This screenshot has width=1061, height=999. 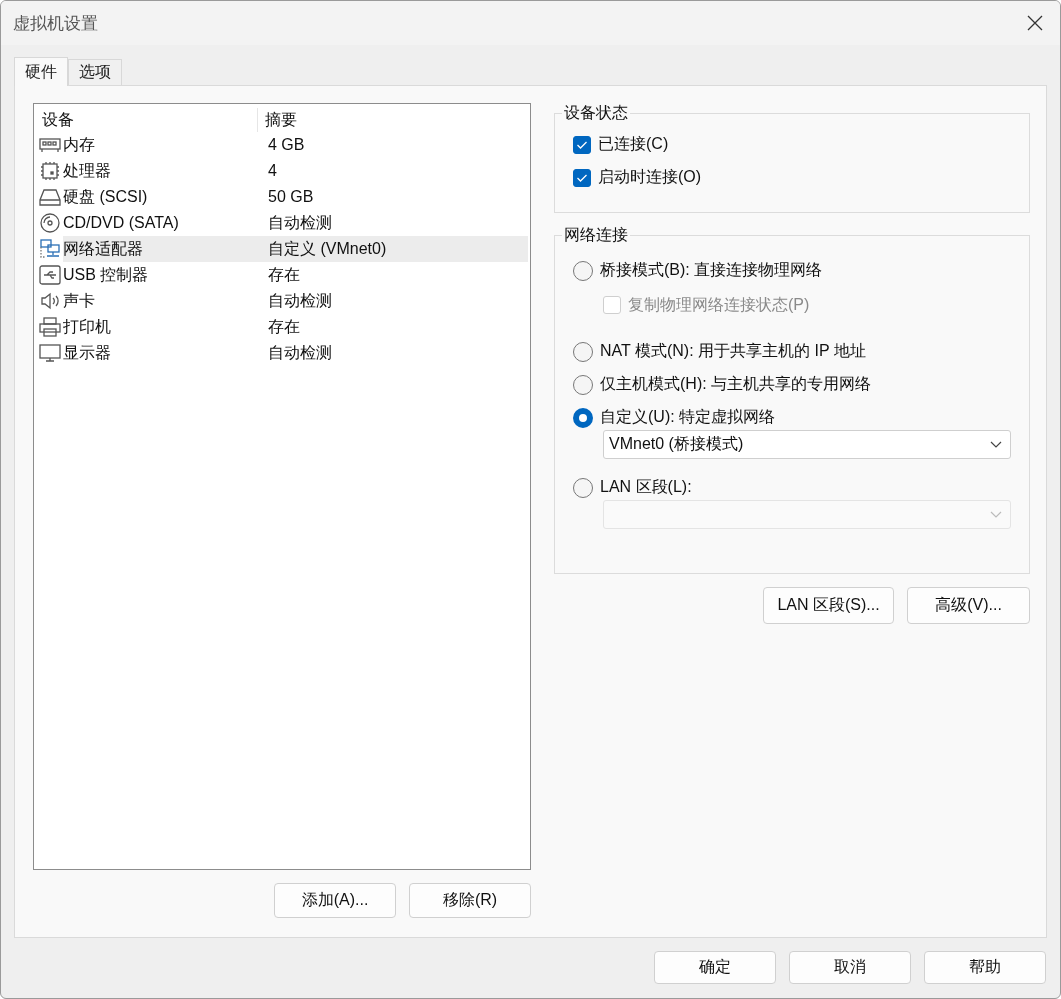 I want to click on device-name: 内存, so click(x=79, y=144).